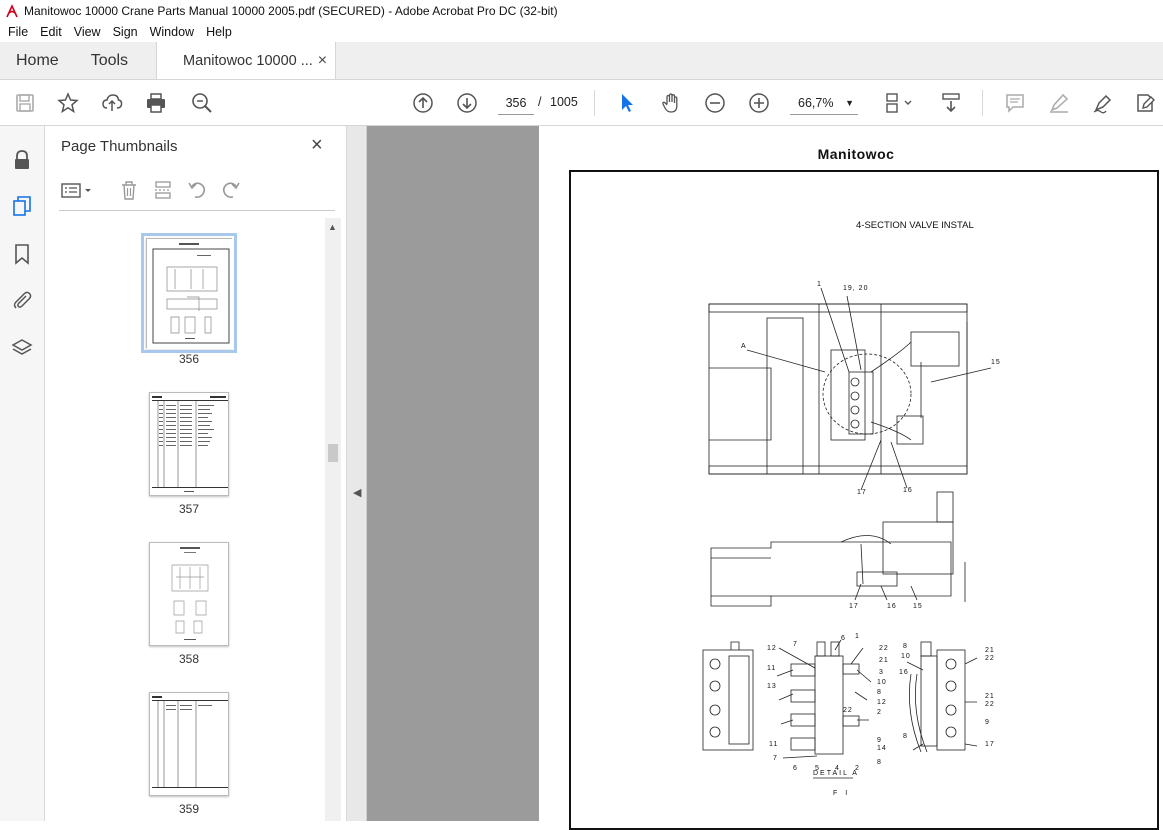 The width and height of the screenshot is (1163, 830). Describe the element at coordinates (715, 103) in the screenshot. I see `zoom-out-icon` at that location.